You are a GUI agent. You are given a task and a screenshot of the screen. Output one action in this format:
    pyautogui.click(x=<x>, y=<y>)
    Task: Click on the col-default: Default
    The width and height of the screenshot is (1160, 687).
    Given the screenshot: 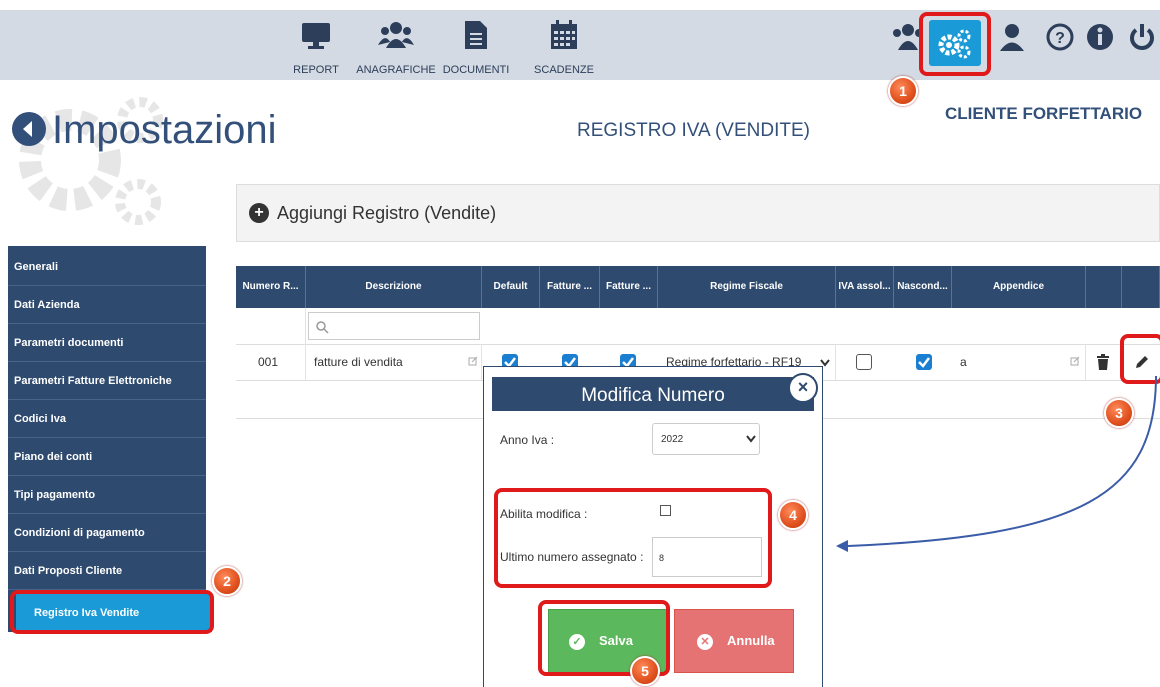 What is the action you would take?
    pyautogui.click(x=511, y=287)
    